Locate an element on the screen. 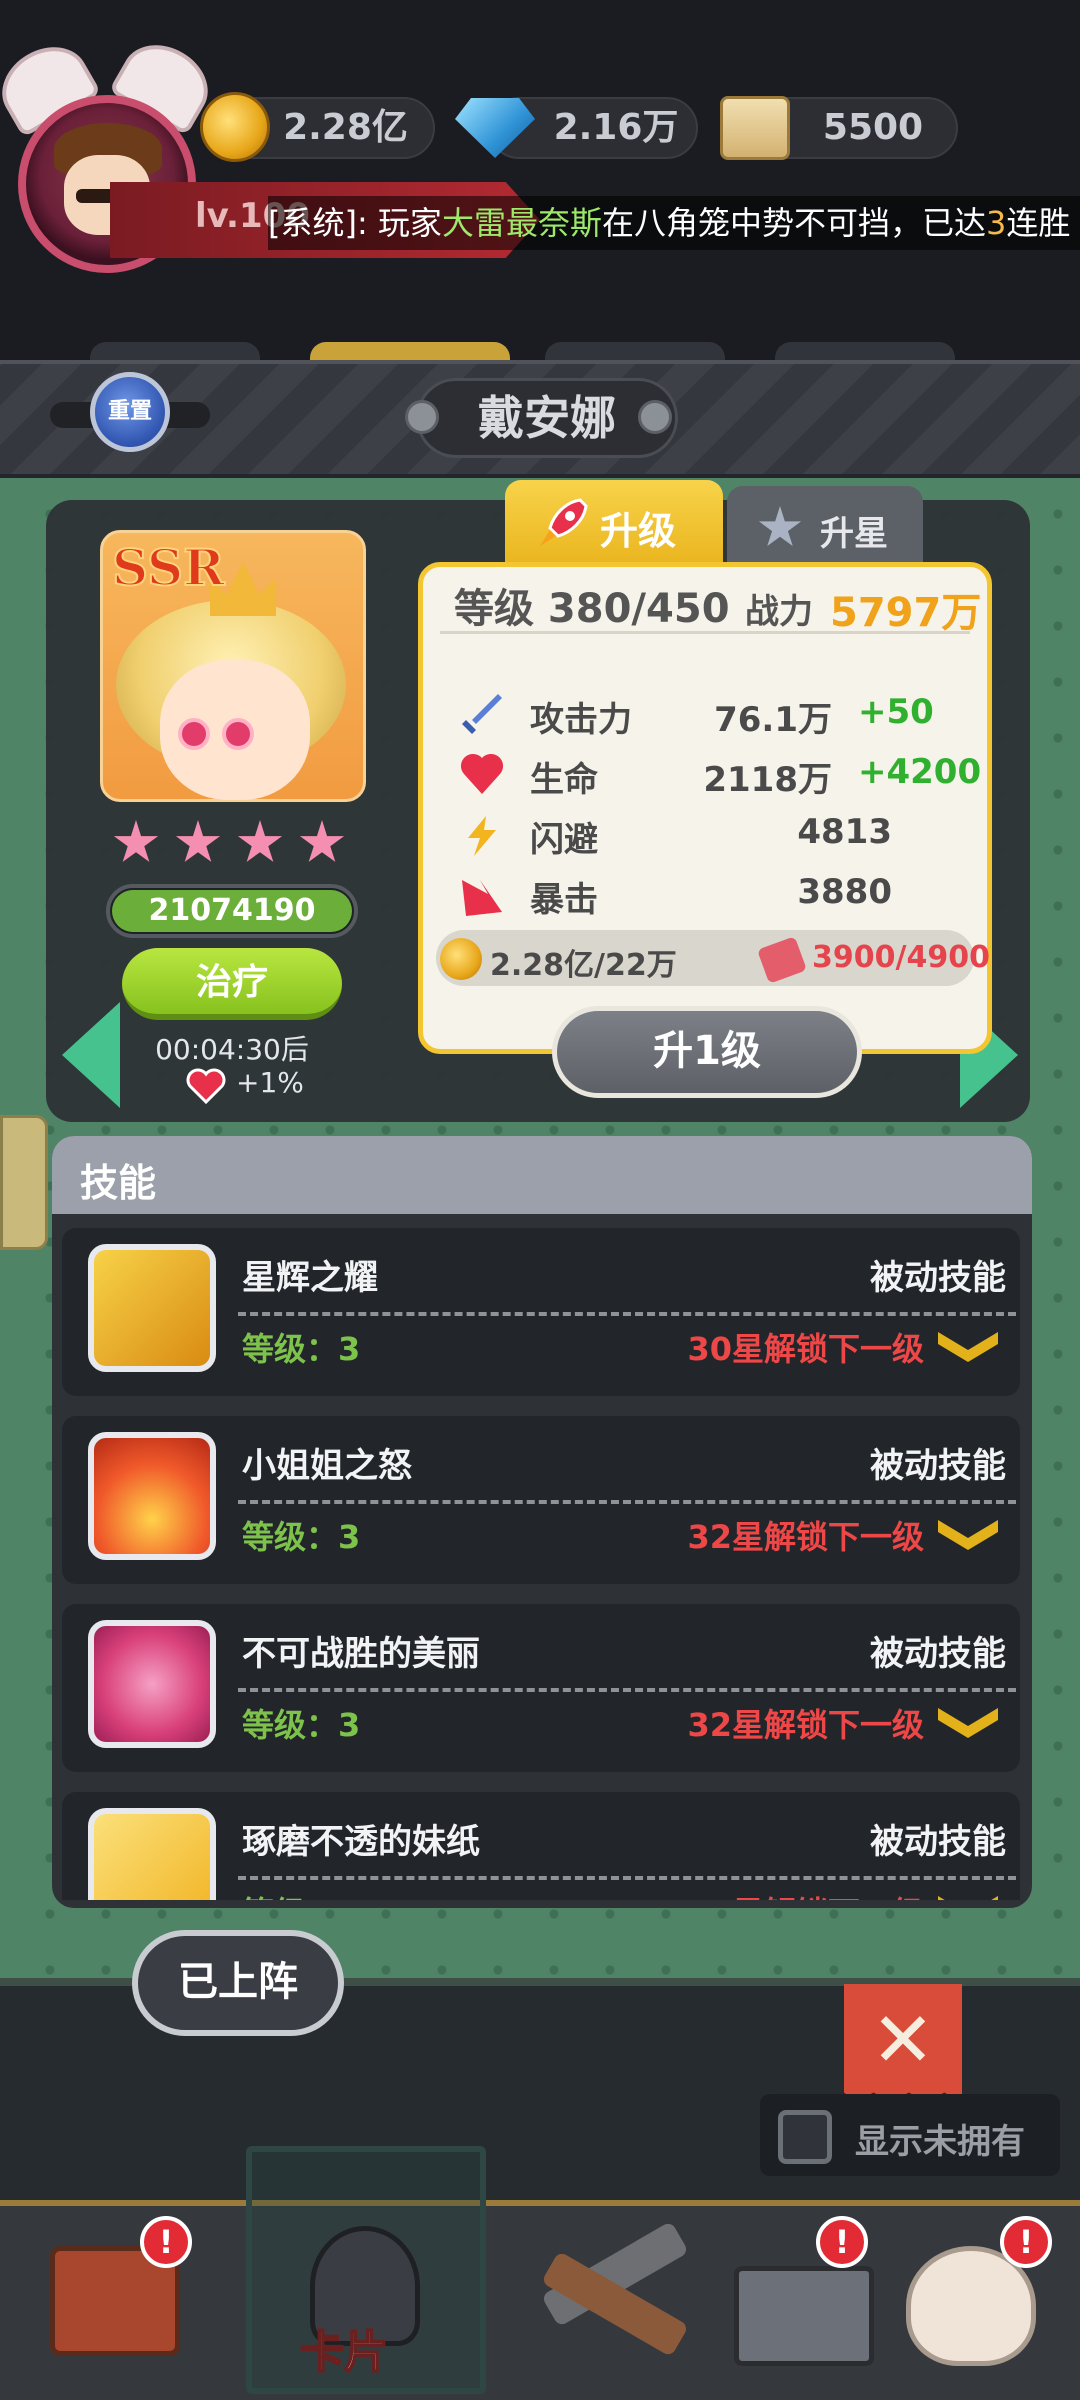 Image resolution: width=1080 pixels, height=2400 pixels. show-unowned-checkbox is located at coordinates (805, 2137).